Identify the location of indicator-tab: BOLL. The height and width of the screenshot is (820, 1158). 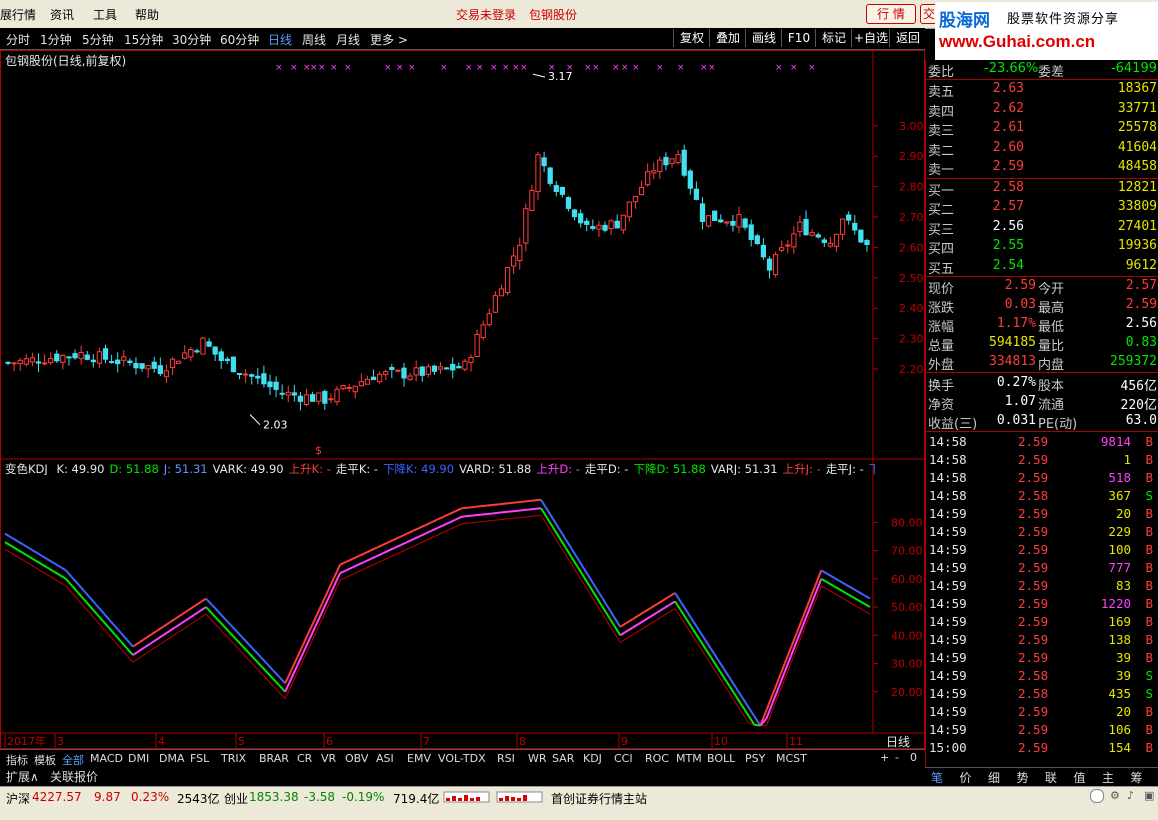
(721, 758).